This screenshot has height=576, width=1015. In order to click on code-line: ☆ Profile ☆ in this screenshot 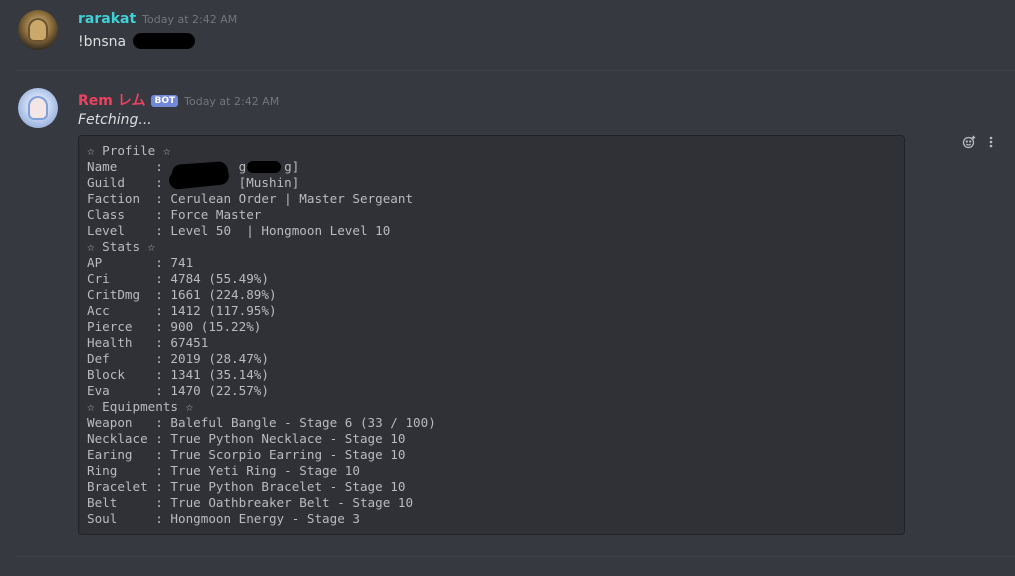, I will do `click(129, 150)`.